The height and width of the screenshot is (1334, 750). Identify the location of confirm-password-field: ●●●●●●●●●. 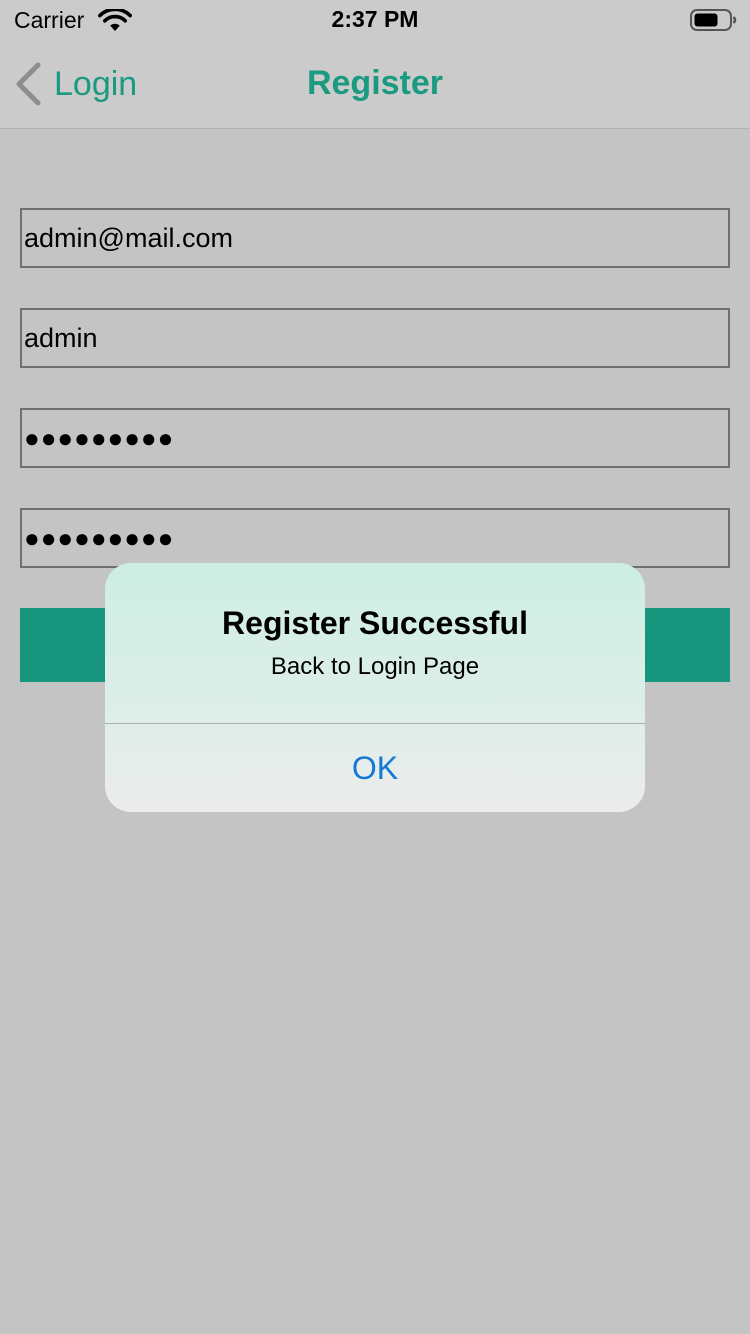
(375, 538).